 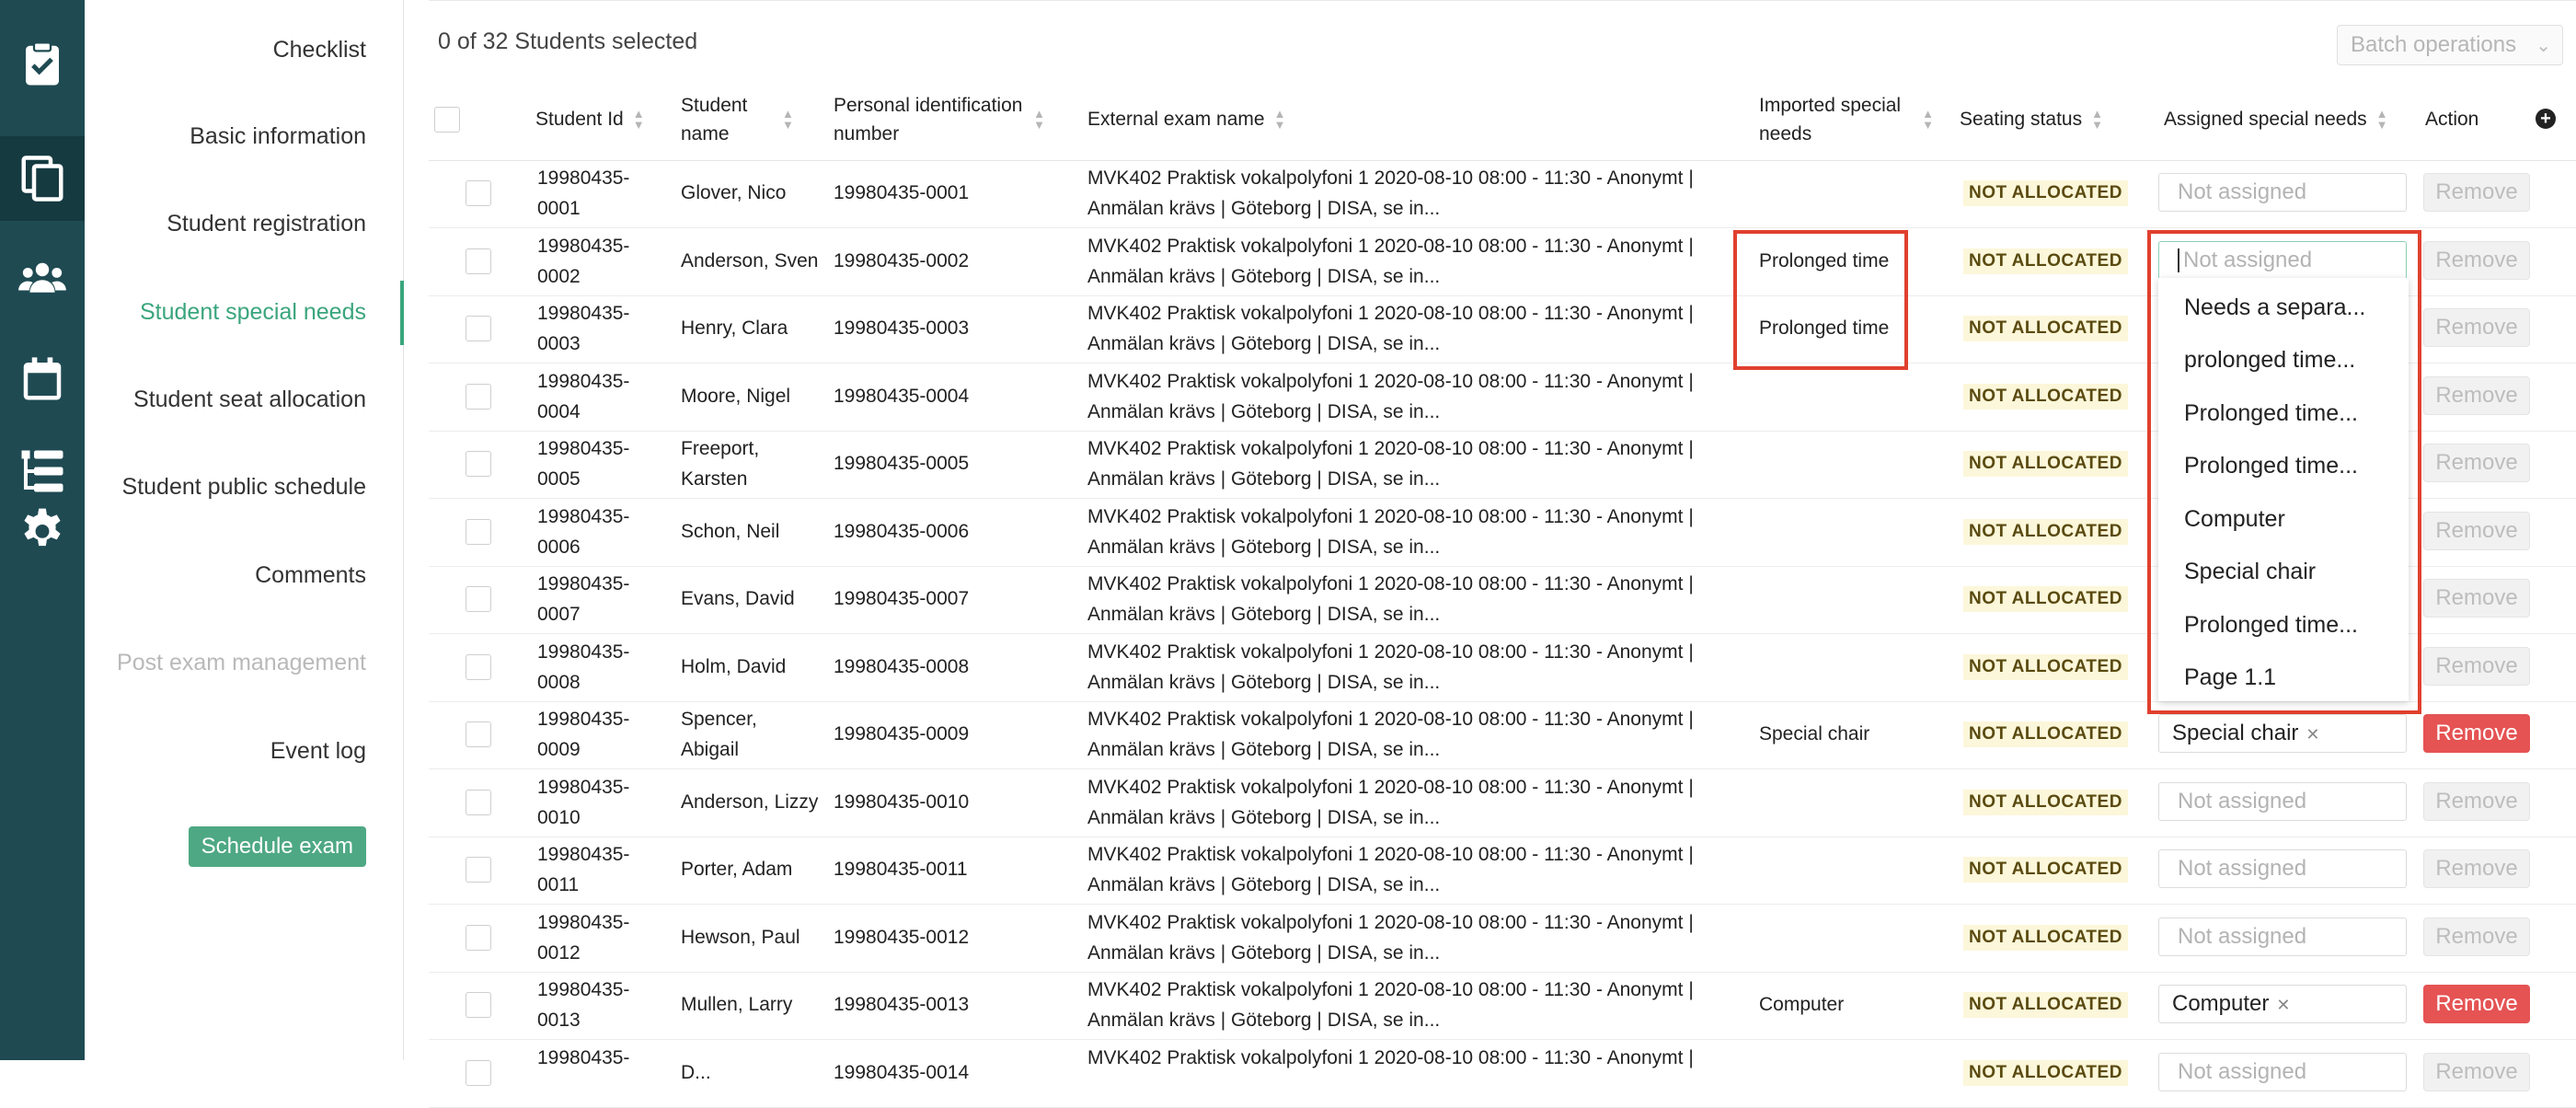 I want to click on assigned-needs-select: Computer ✕, so click(x=2282, y=1004).